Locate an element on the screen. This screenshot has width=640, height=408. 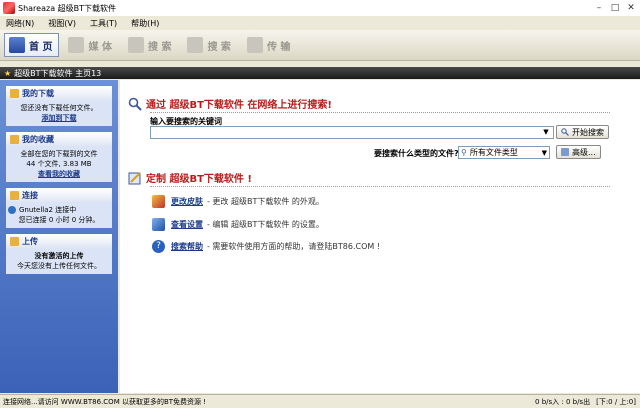
panel-downloads-text: 您还没有下载任何文件。 is located at coordinates (59, 108).